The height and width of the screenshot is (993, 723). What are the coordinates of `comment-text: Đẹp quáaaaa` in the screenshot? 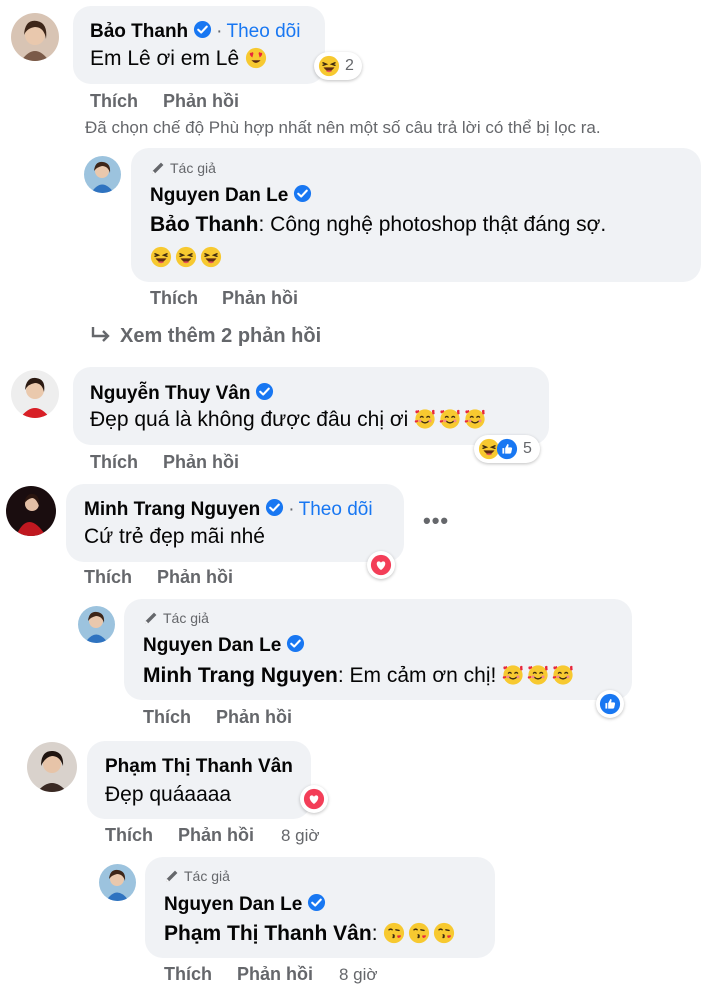 It's located at (168, 794).